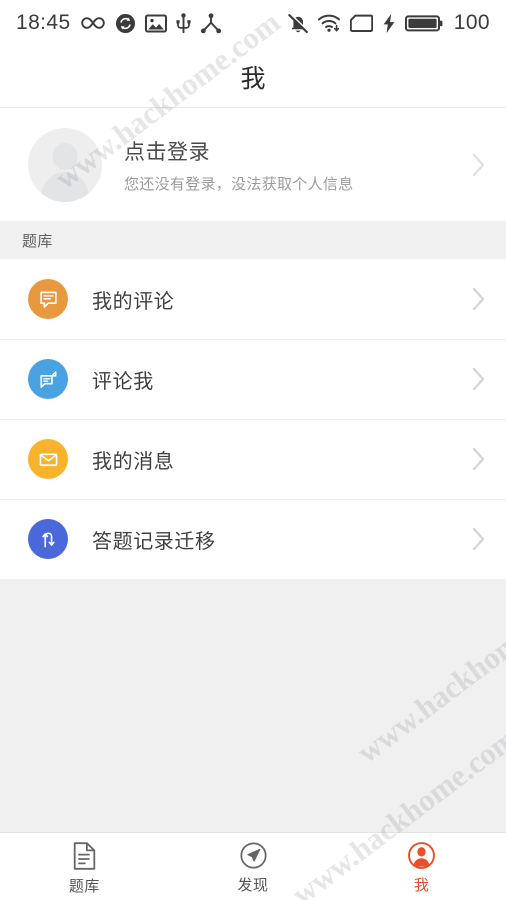 Image resolution: width=506 pixels, height=900 pixels. I want to click on menu-item-label: 评论我, so click(123, 380).